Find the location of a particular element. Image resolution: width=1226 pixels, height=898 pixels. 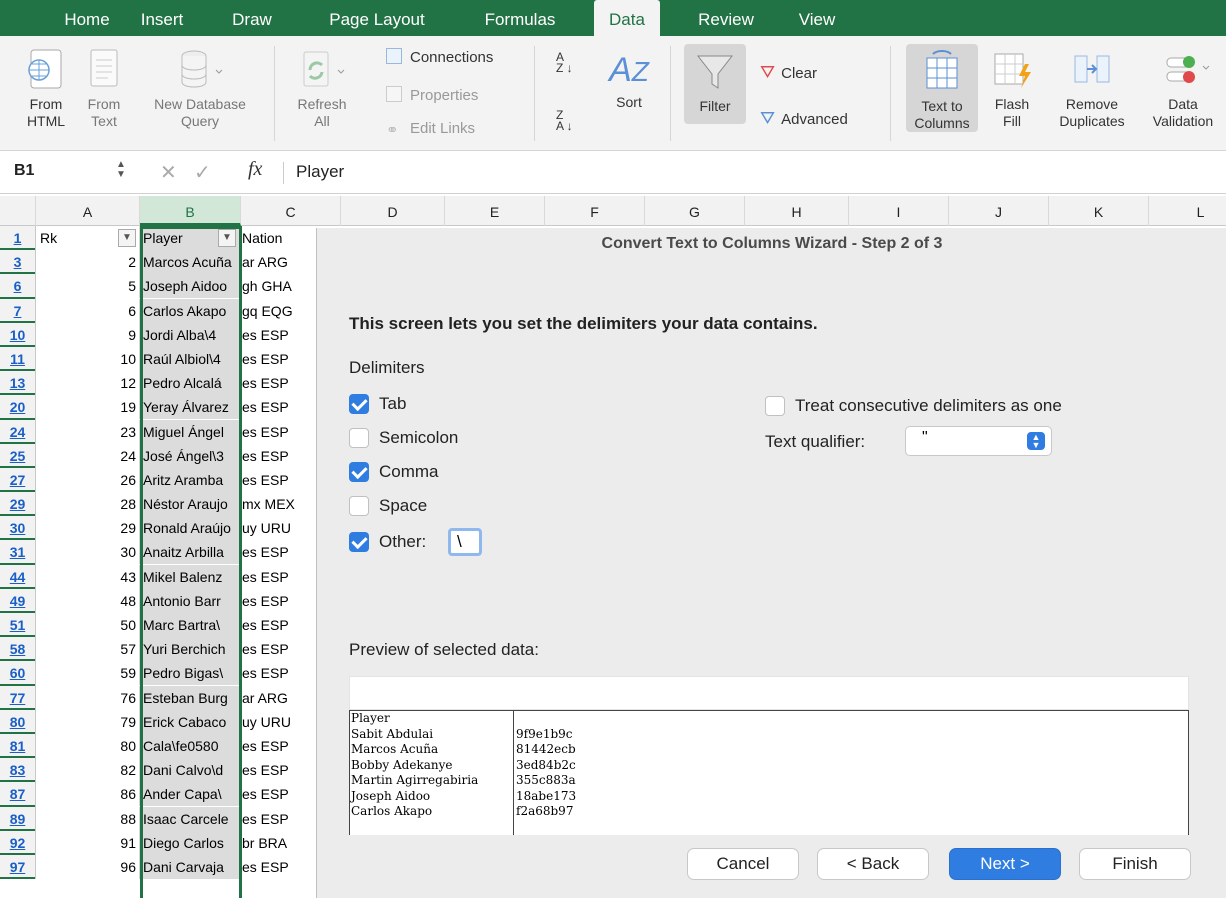

row-header: 80 is located at coordinates (17, 722).